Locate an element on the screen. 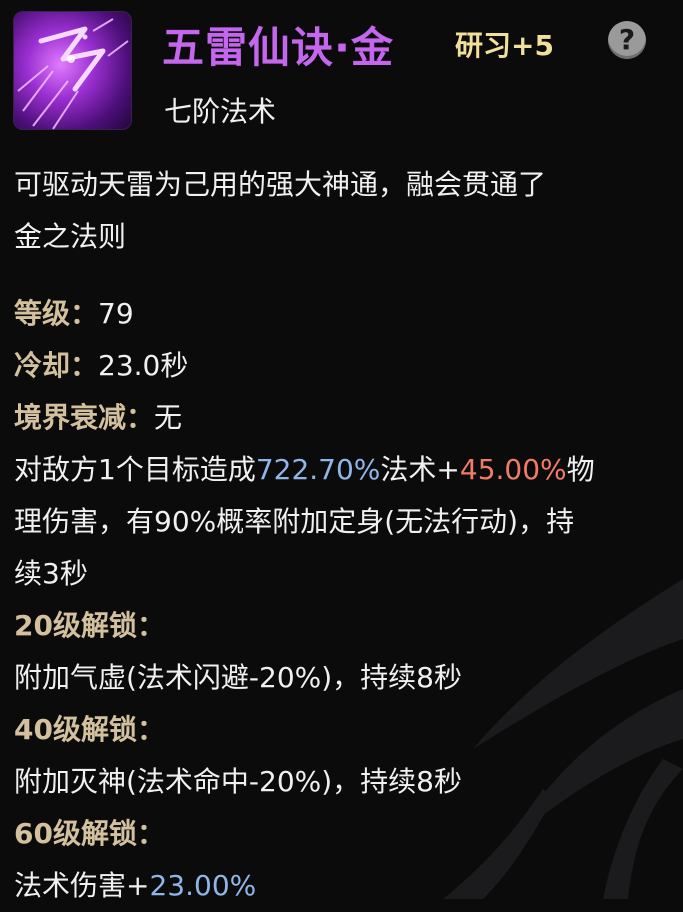 This screenshot has width=683, height=912. description-line: 可驱动天雷为己用的强大神通，融会贯通了 is located at coordinates (280, 184).